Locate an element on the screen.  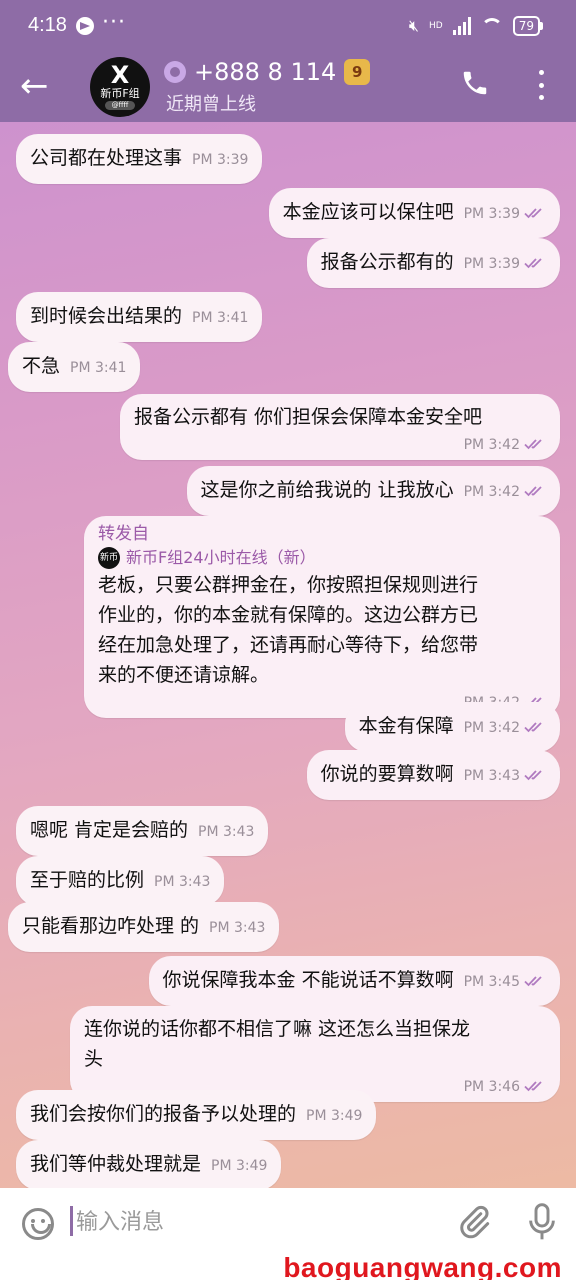
message-text: 只能看那边咋处理 的 is located at coordinates (111, 926).